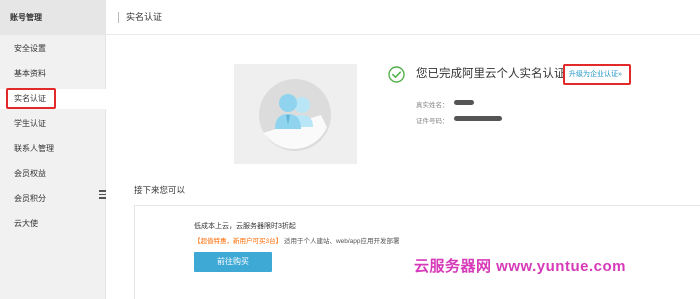  Describe the element at coordinates (403, 17) in the screenshot. I see `page-header: 实名认证` at that location.